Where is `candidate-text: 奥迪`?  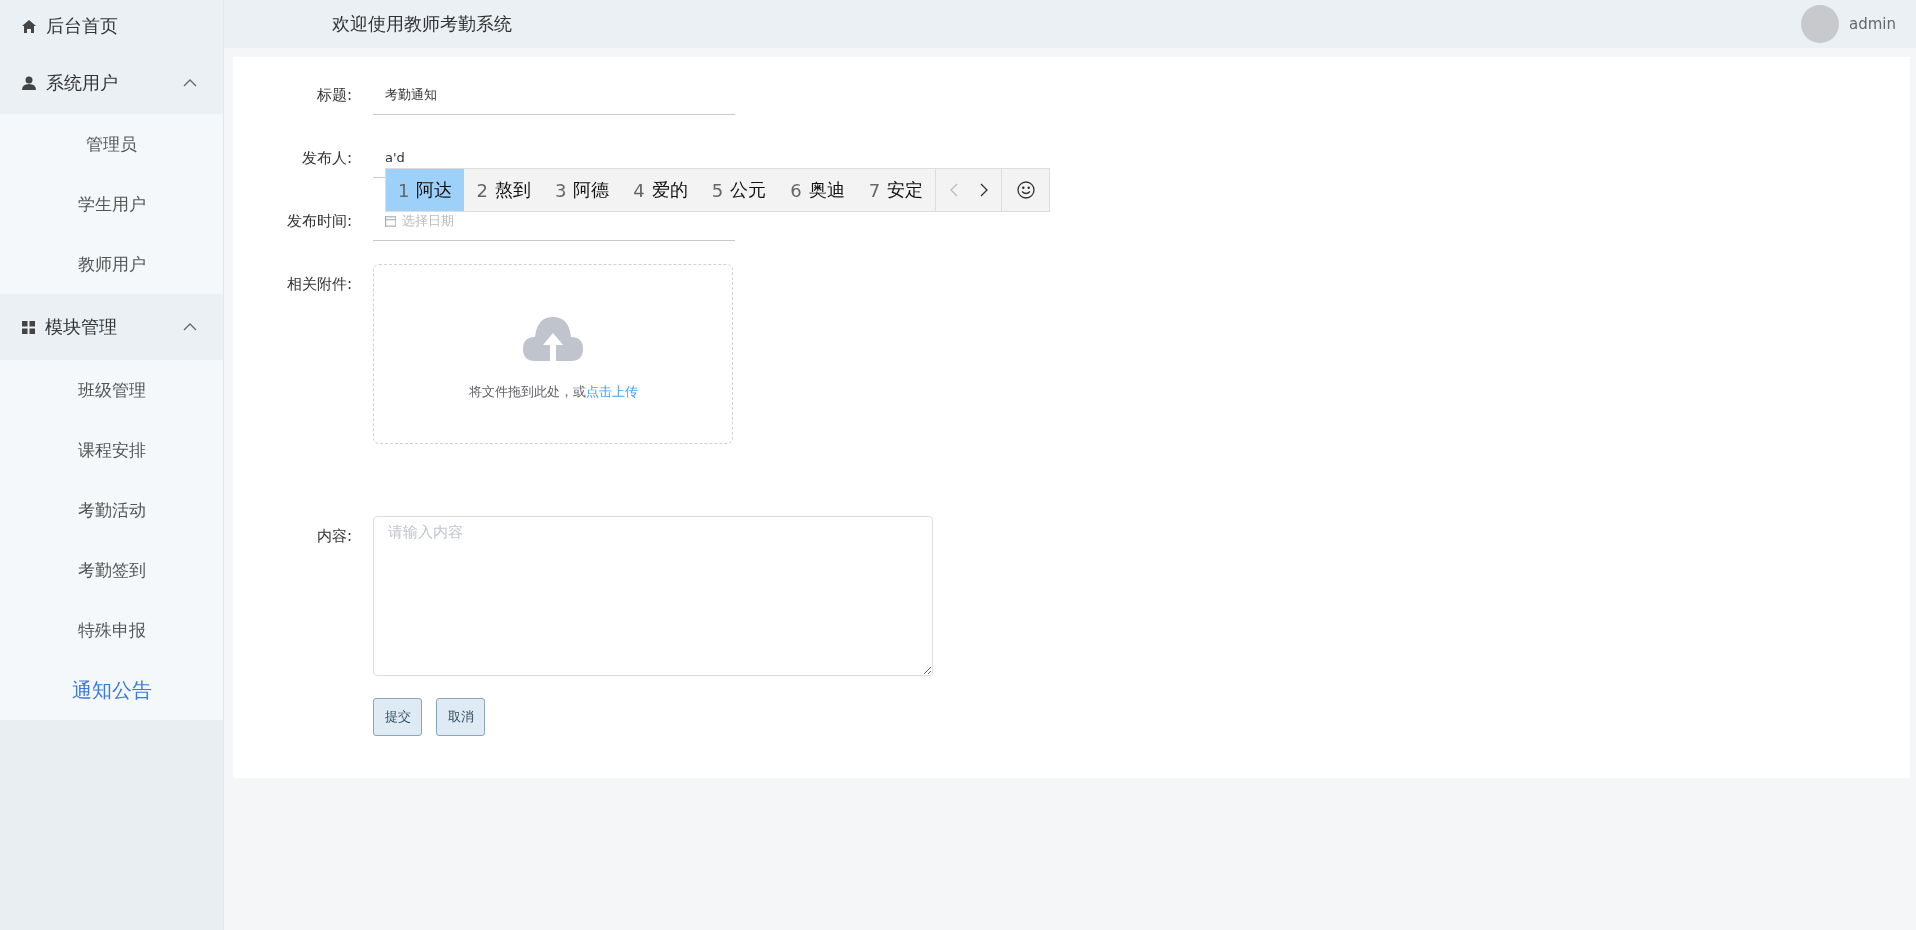
candidate-text: 奥迪 is located at coordinates (826, 190).